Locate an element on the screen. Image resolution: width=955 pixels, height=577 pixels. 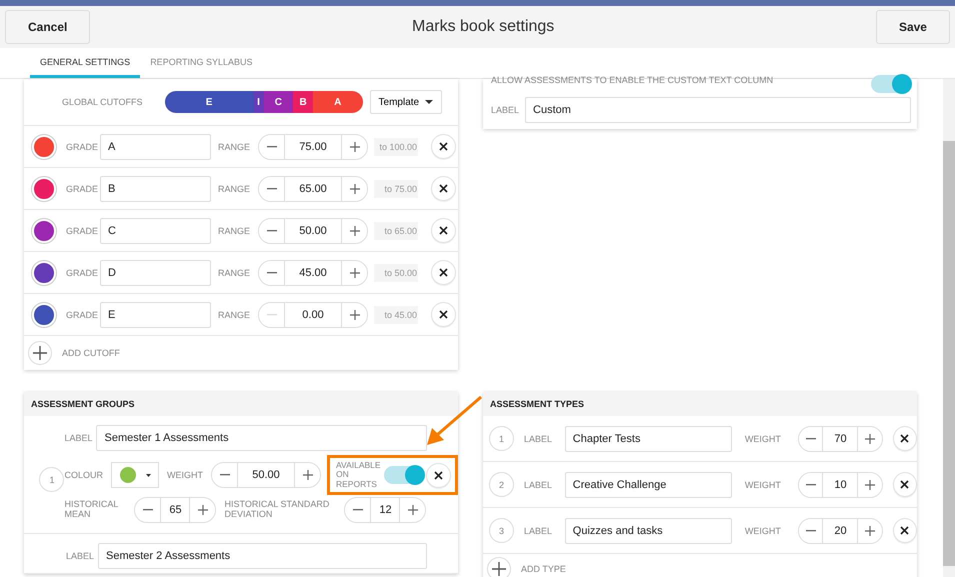
card-header: ASSESSMENT GROUPS is located at coordinates (241, 404).